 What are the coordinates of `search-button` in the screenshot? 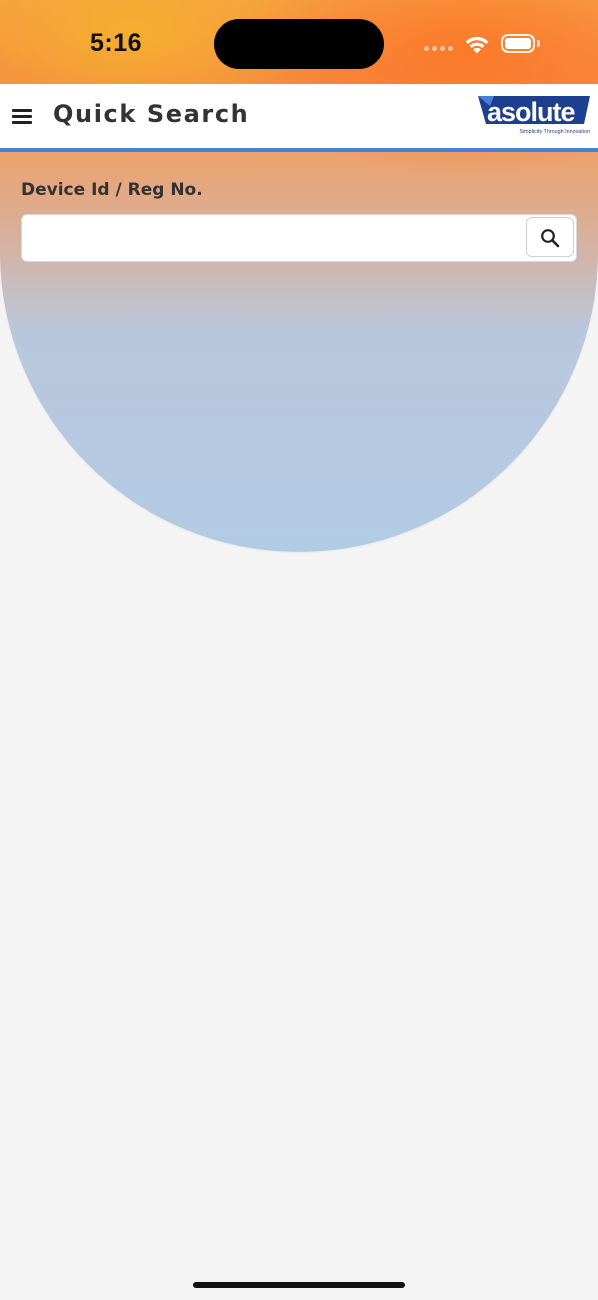 It's located at (550, 237).